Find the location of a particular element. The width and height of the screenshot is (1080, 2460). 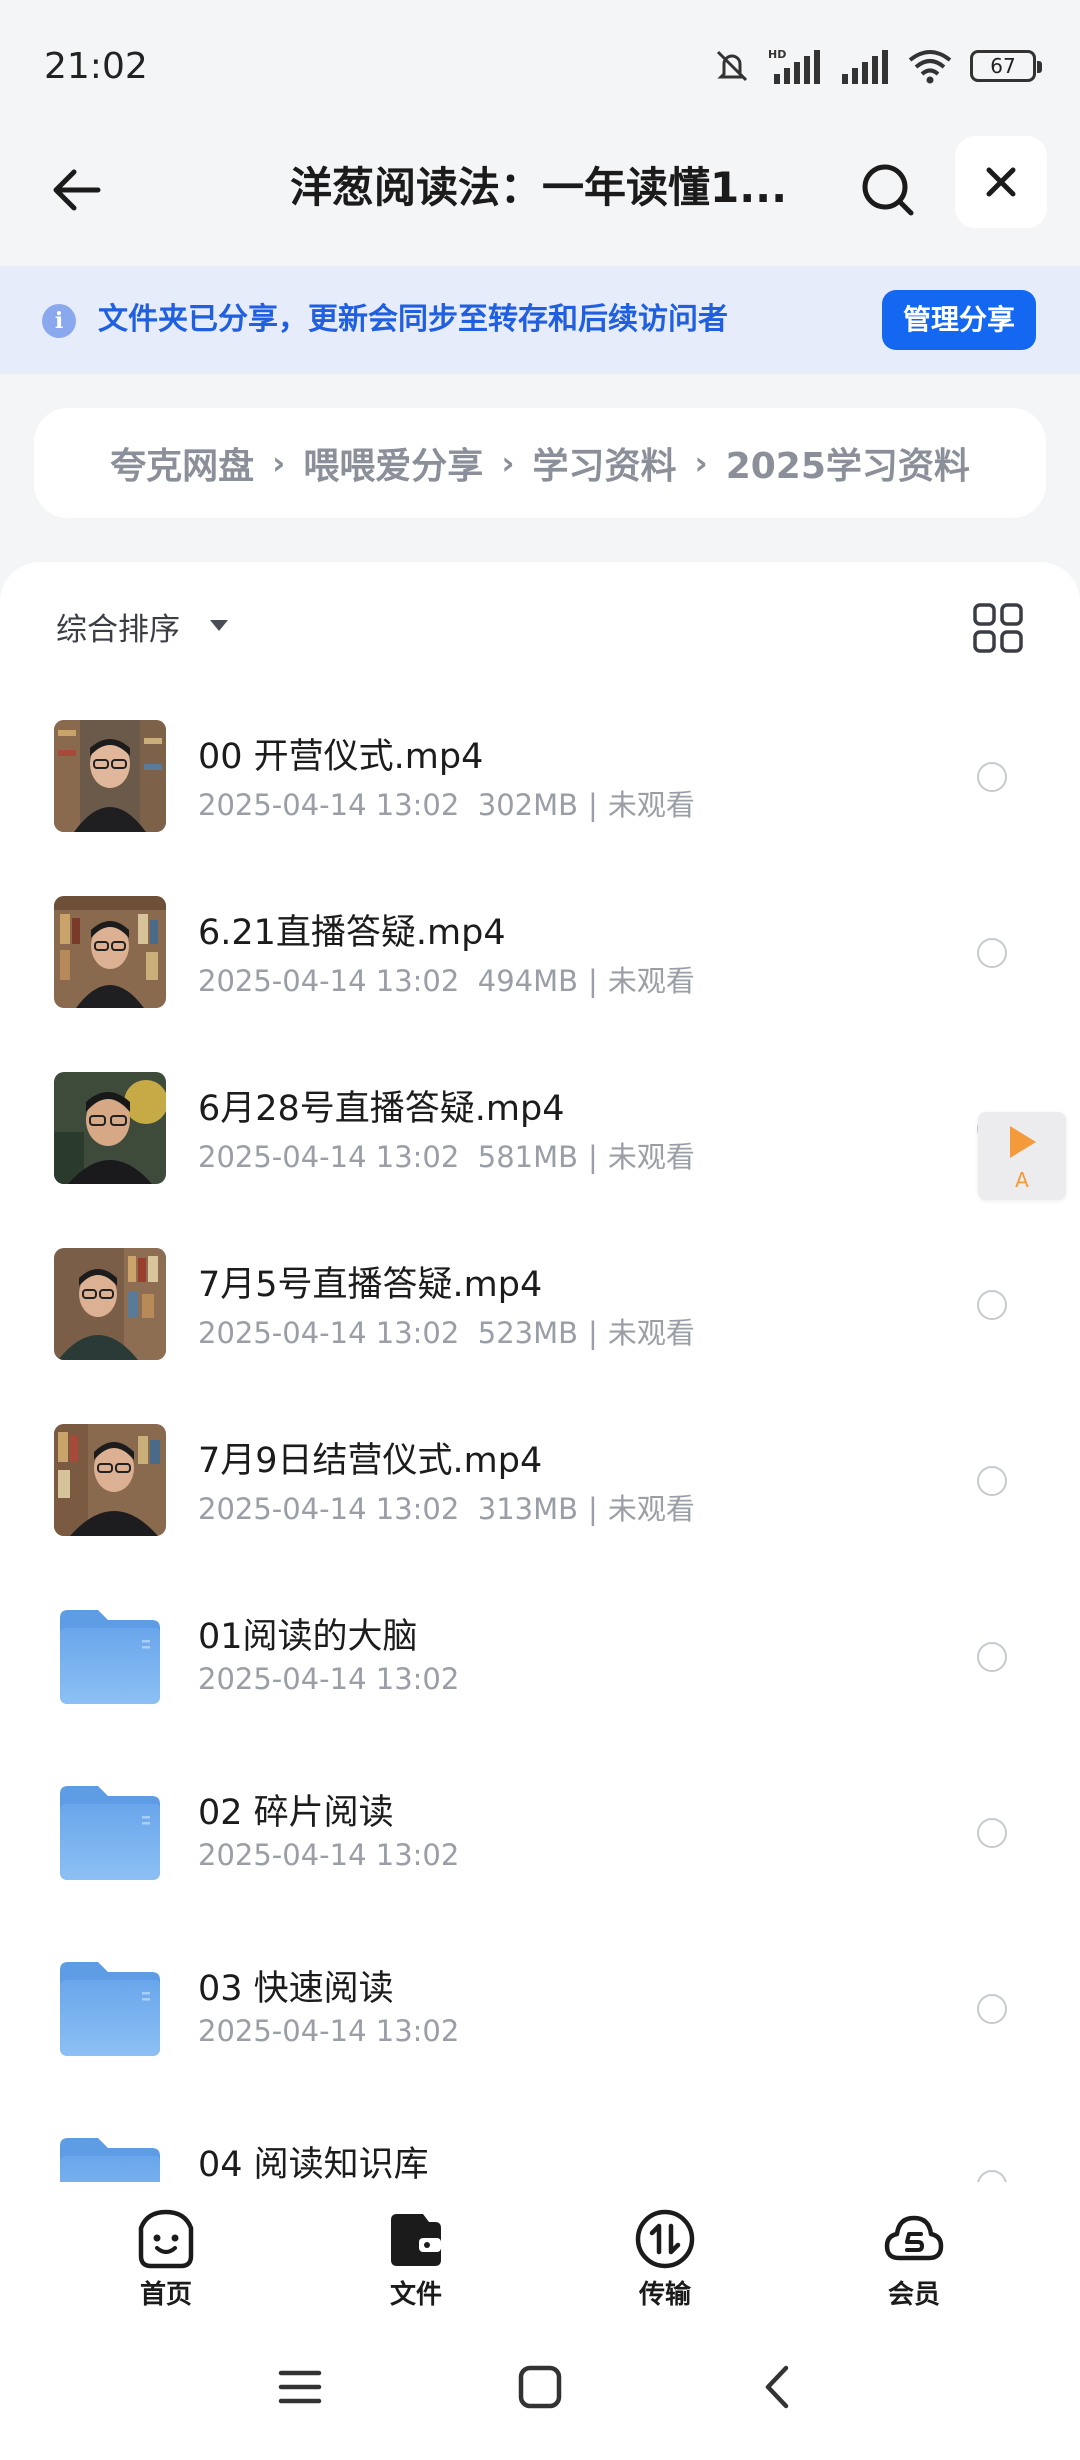

wallet-folder-icon is located at coordinates (416, 2240).